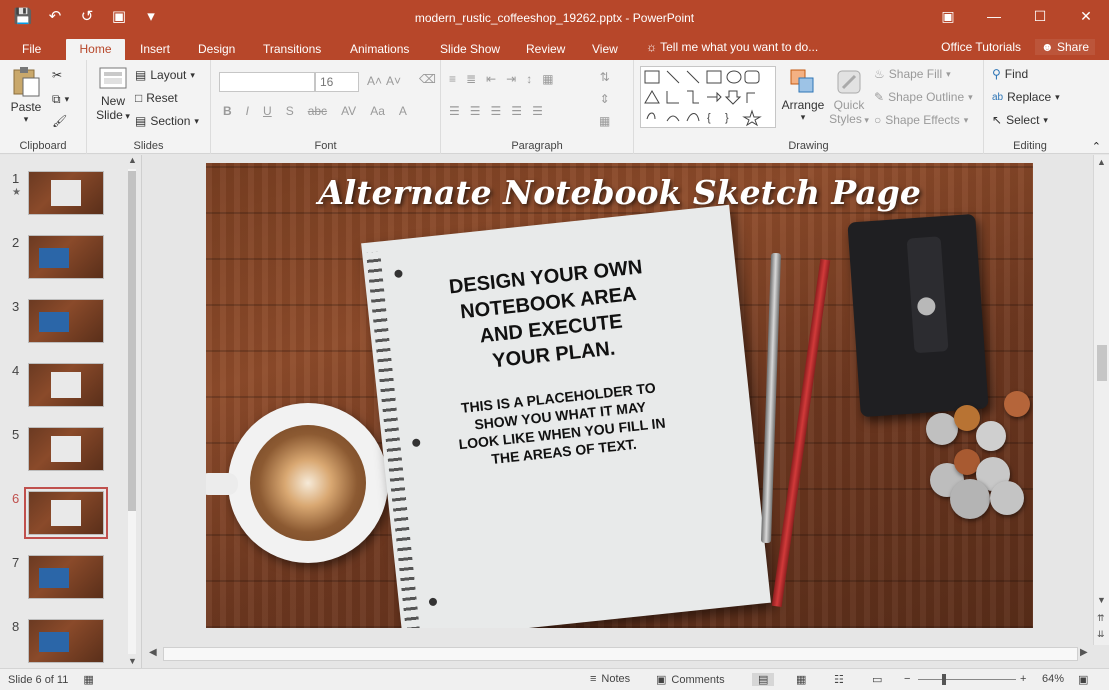 The height and width of the screenshot is (690, 1109). I want to click on smartart-icon: ▦, so click(604, 121).